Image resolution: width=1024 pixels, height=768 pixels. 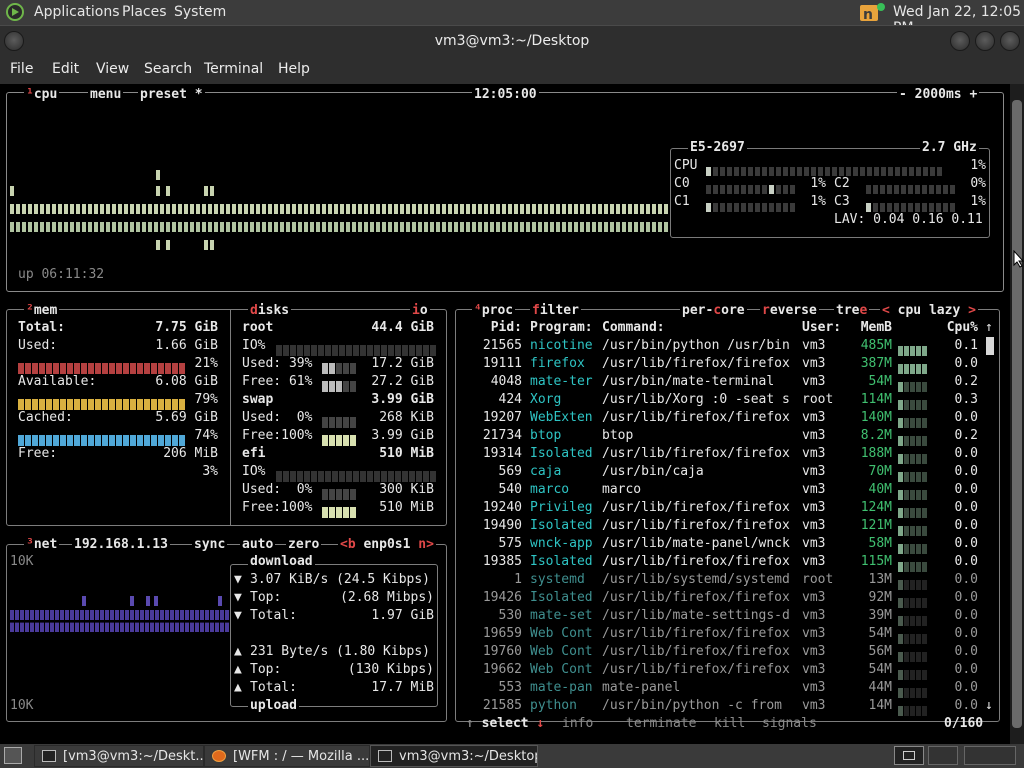 What do you see at coordinates (15, 12) in the screenshot?
I see `mate-logo-icon` at bounding box center [15, 12].